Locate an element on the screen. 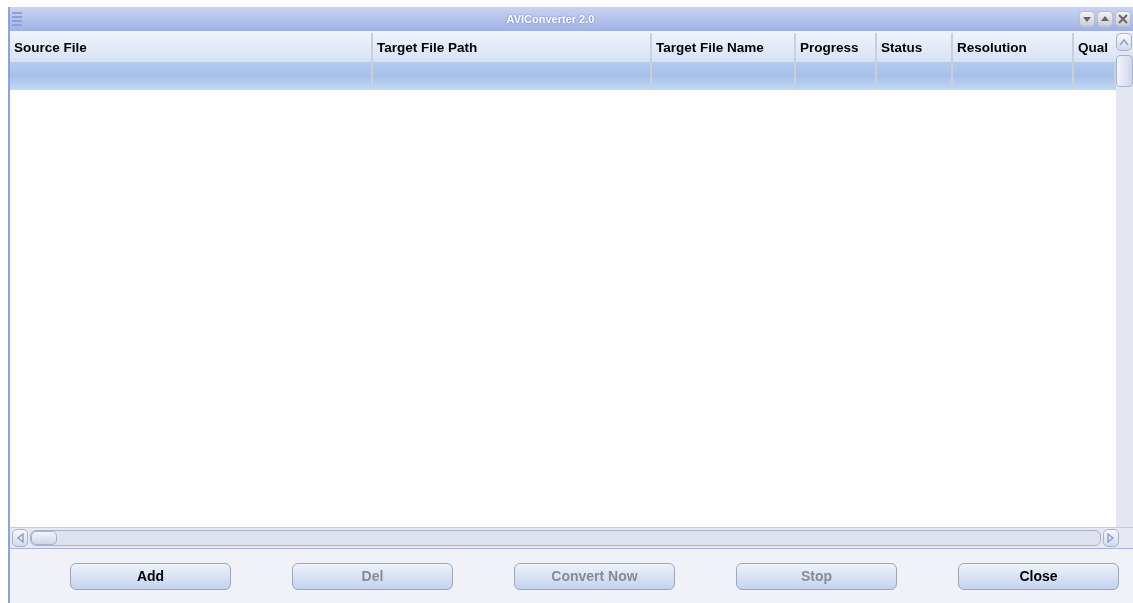  horizontal-scrollbar is located at coordinates (571, 538).